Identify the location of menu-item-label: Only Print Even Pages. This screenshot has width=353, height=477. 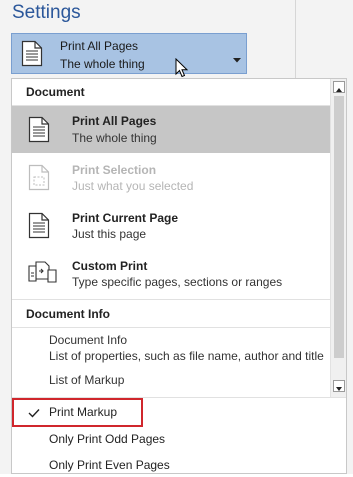
(109, 465).